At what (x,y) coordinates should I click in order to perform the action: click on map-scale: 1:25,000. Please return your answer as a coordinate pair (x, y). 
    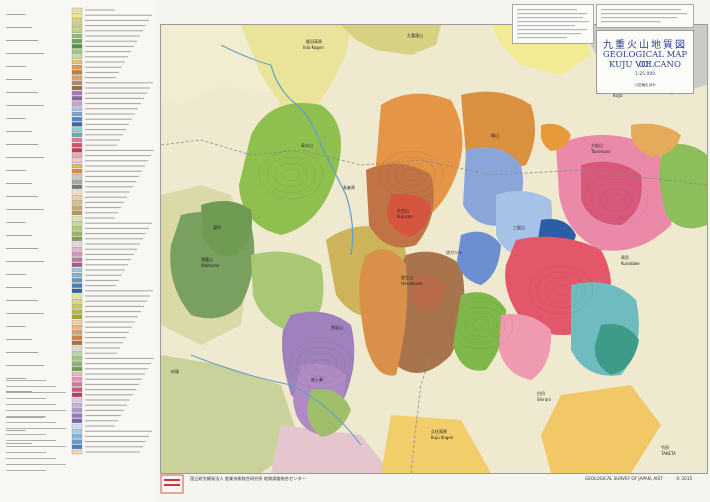
    Looking at the image, I should click on (645, 74).